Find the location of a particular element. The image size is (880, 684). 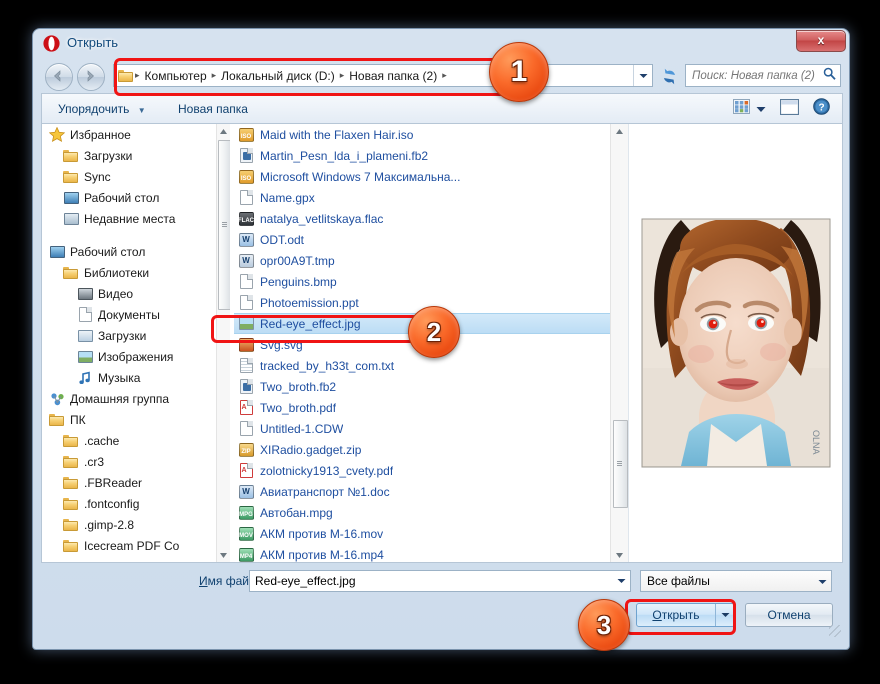

folder-download-icon is located at coordinates (71, 156).